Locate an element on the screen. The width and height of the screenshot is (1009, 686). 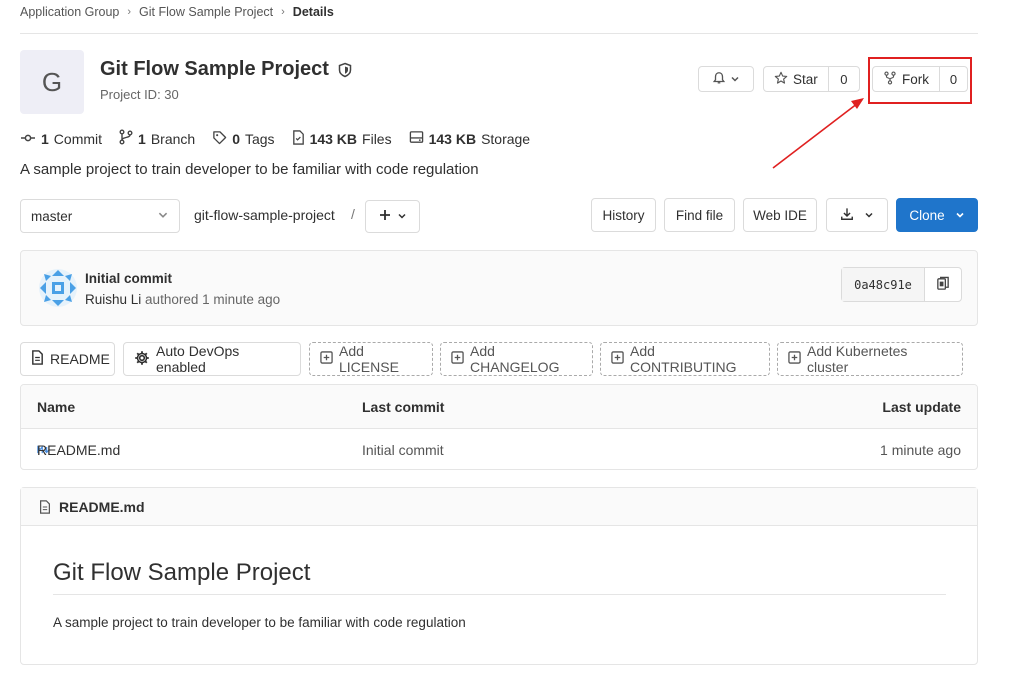
page-title: Git Flow Sample Project is located at coordinates (226, 69).